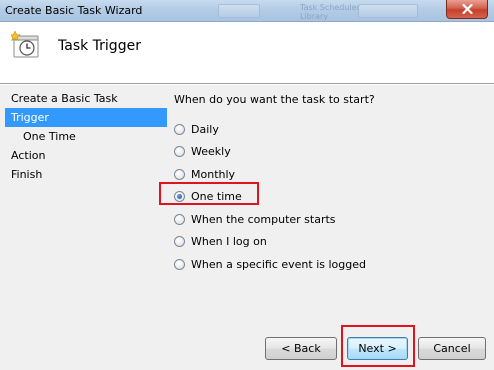  I want to click on nav-step-one-time: One Time, so click(86, 136).